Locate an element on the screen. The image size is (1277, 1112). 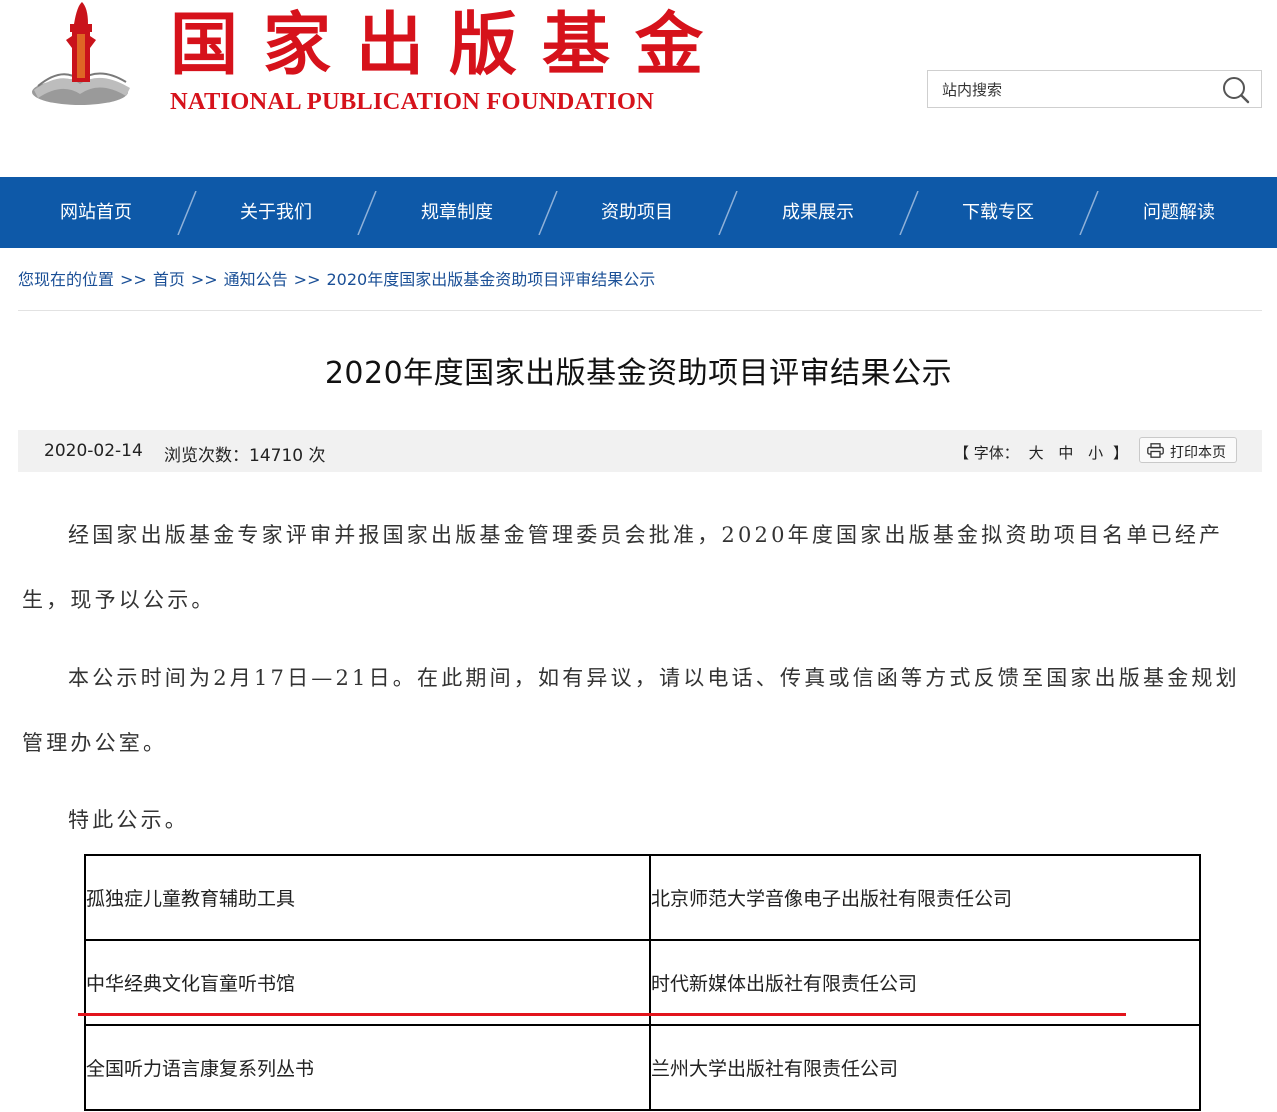
main-nav: 网站首页 关于我们 规章制度 资助项目 成果展示 下载专区 问题解读 is located at coordinates (638, 212).